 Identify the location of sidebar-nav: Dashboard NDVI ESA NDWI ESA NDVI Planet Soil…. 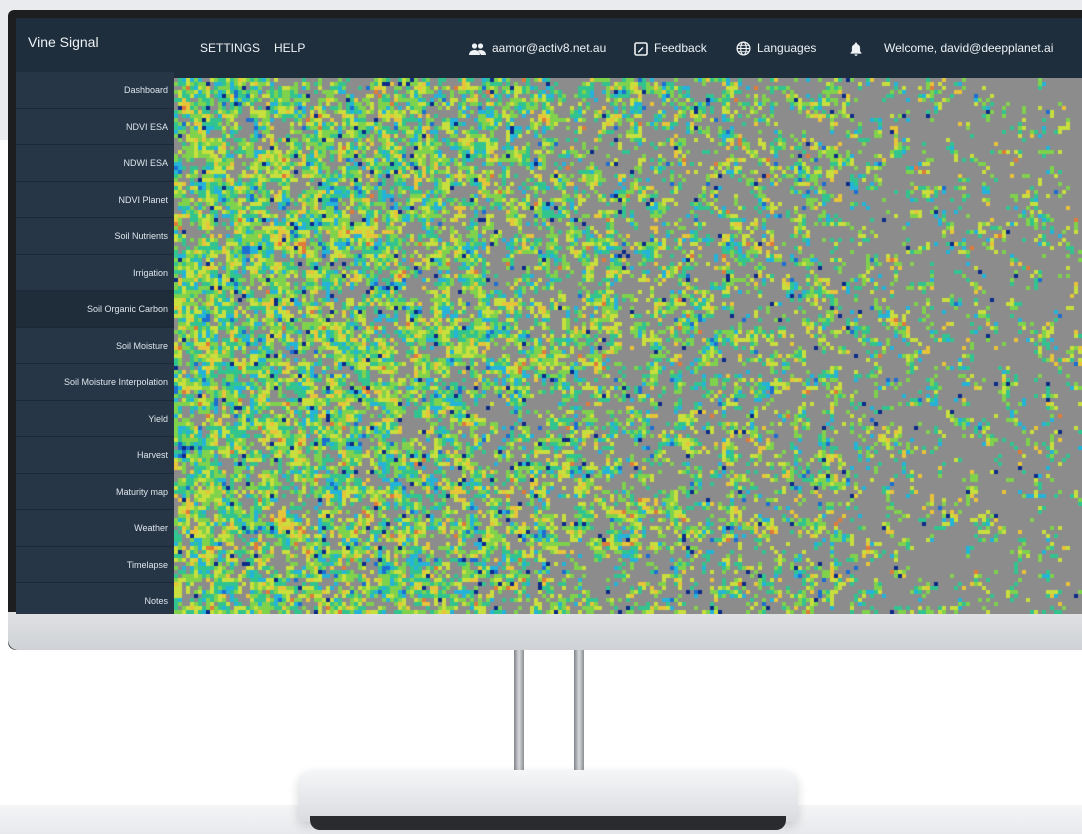
(95, 343).